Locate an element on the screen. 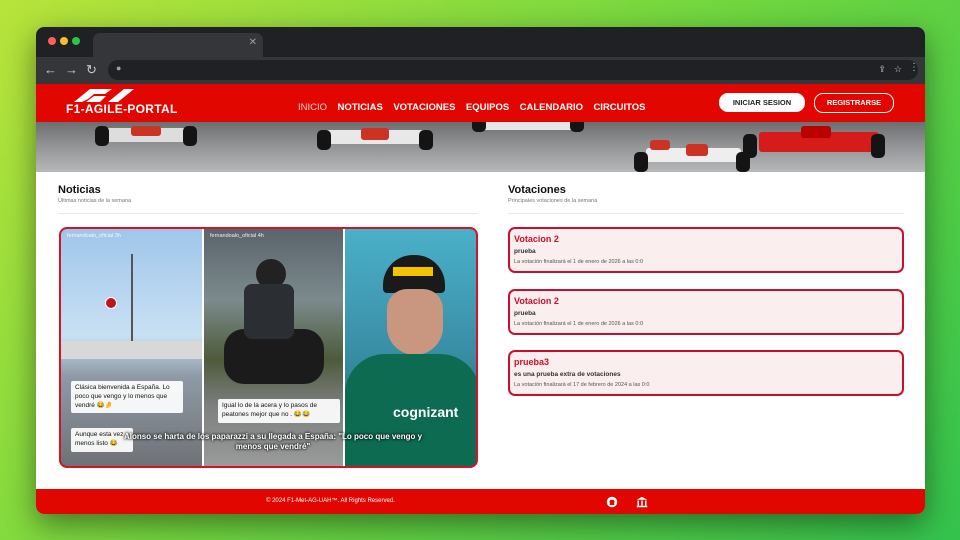  browser-tab: ✕ is located at coordinates (178, 45).